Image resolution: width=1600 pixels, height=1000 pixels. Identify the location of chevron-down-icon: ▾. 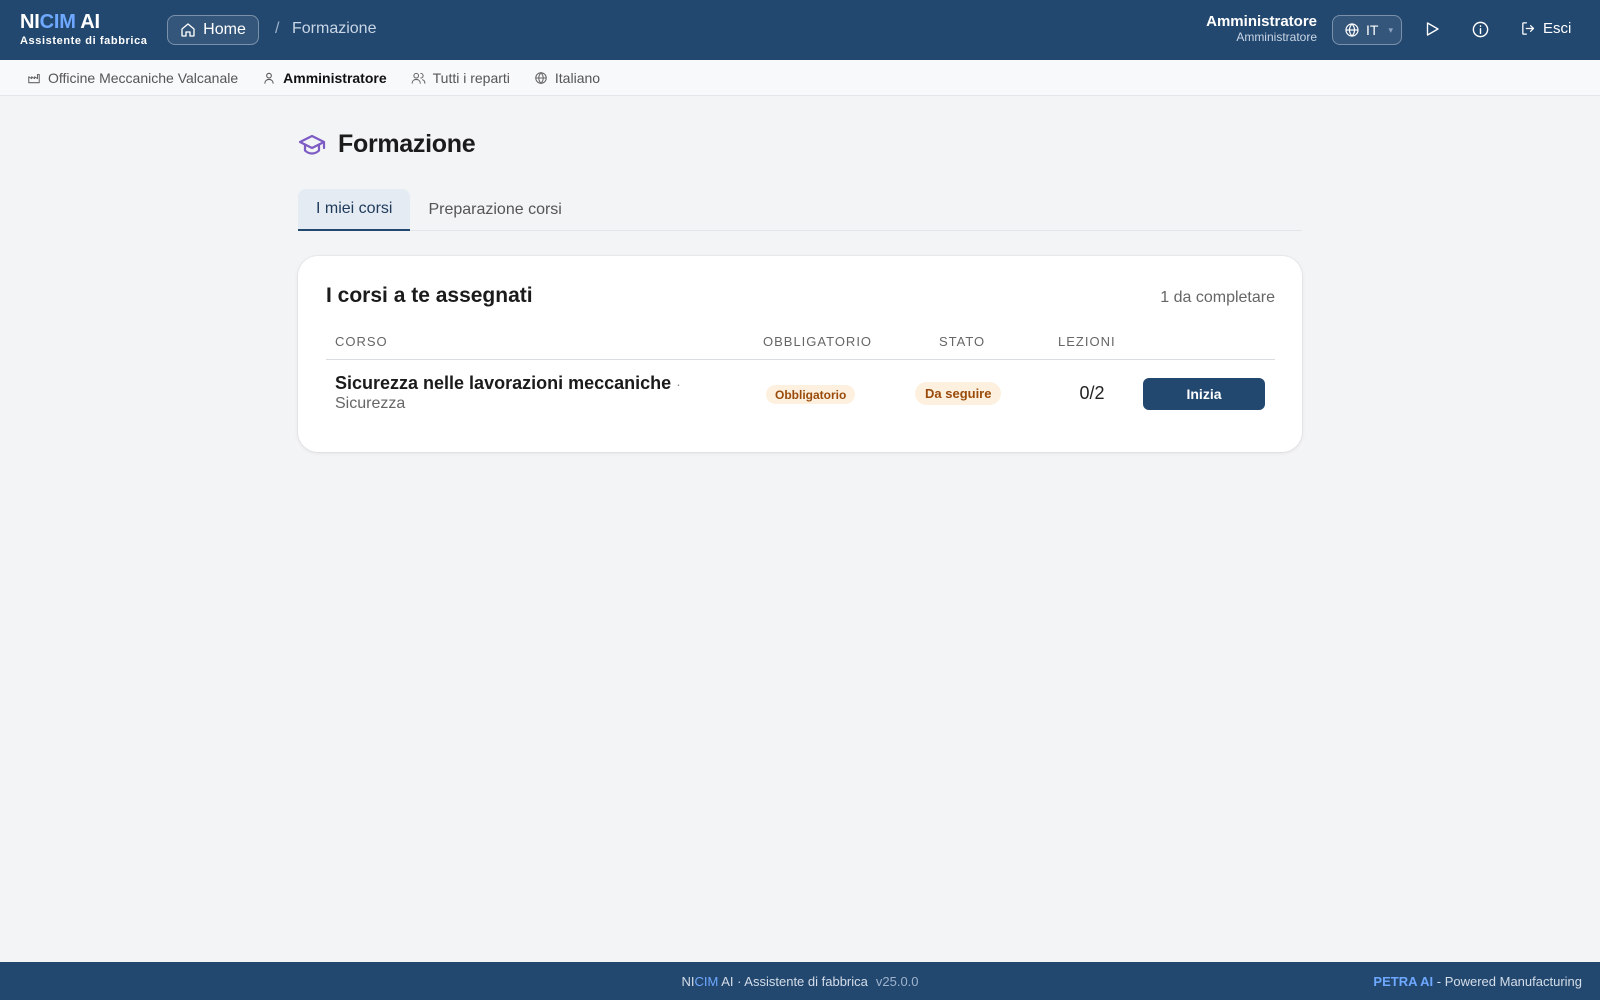
(1390, 29).